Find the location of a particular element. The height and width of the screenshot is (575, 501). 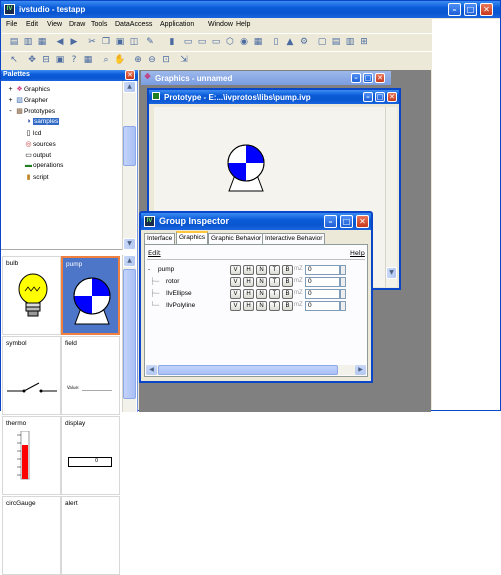

scroll-left-icon: ◀ is located at coordinates (151, 370).